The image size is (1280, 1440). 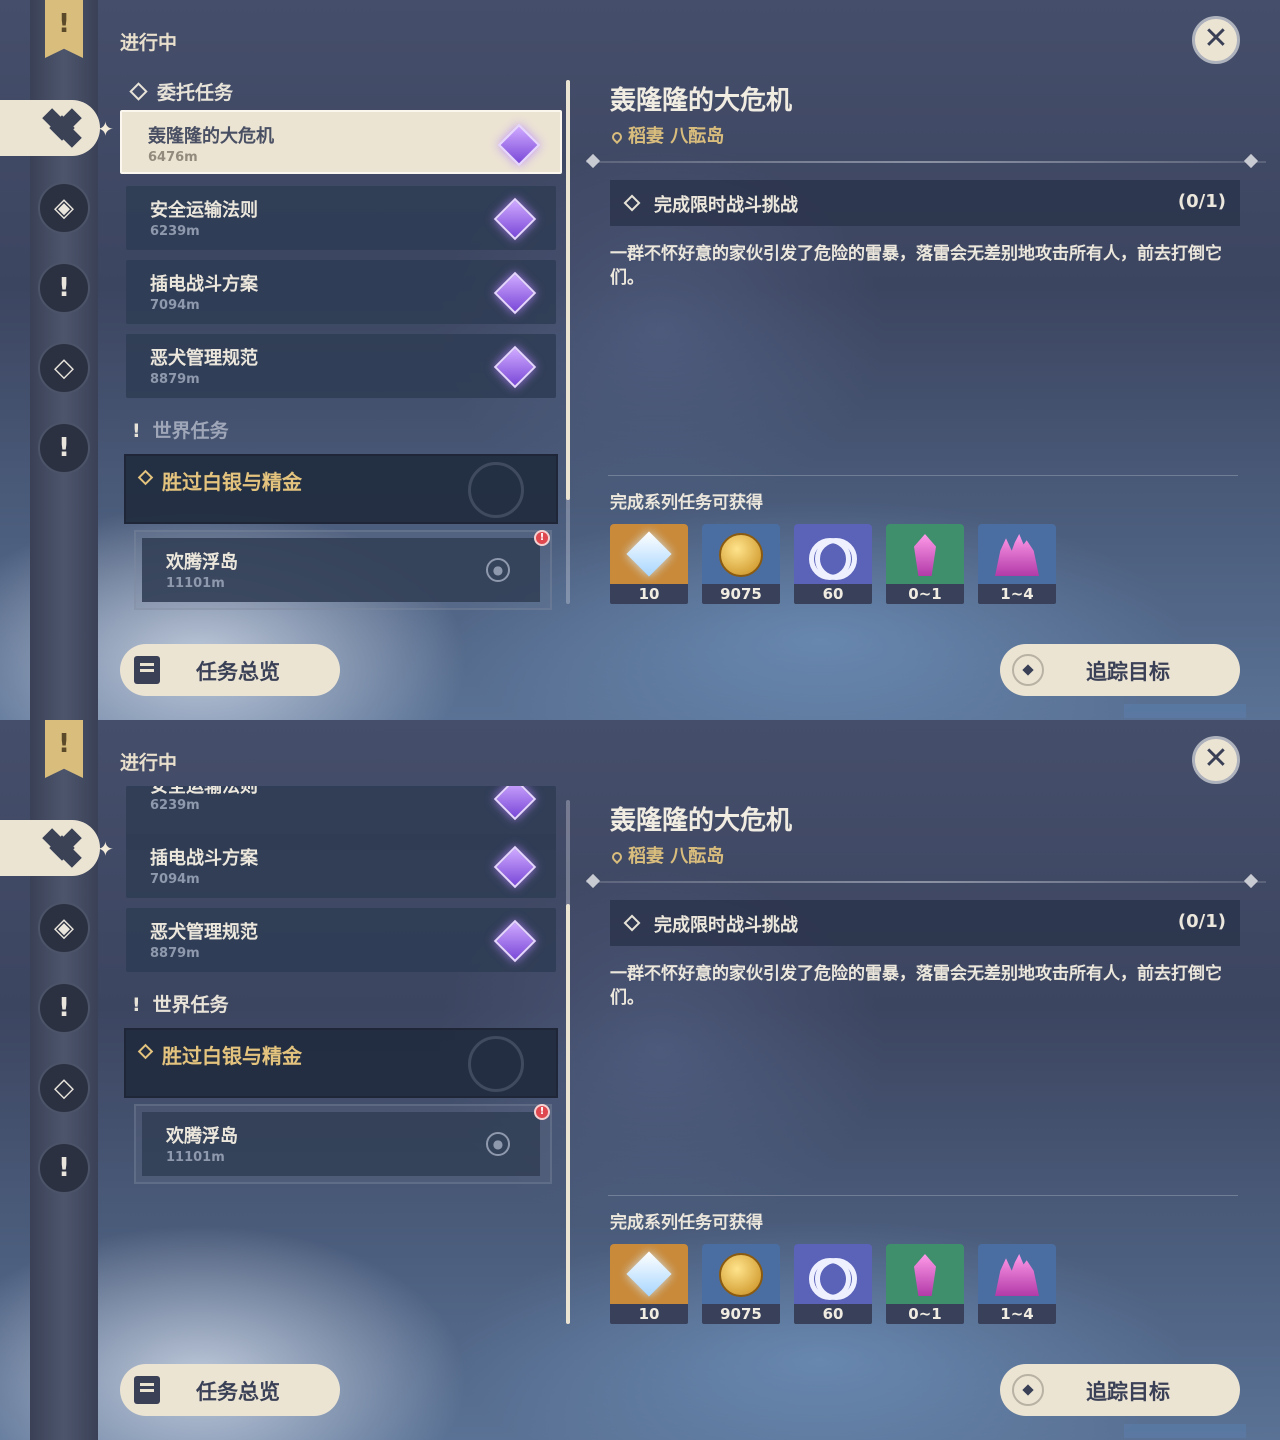 What do you see at coordinates (649, 1274) in the screenshot?
I see `primogem-icon` at bounding box center [649, 1274].